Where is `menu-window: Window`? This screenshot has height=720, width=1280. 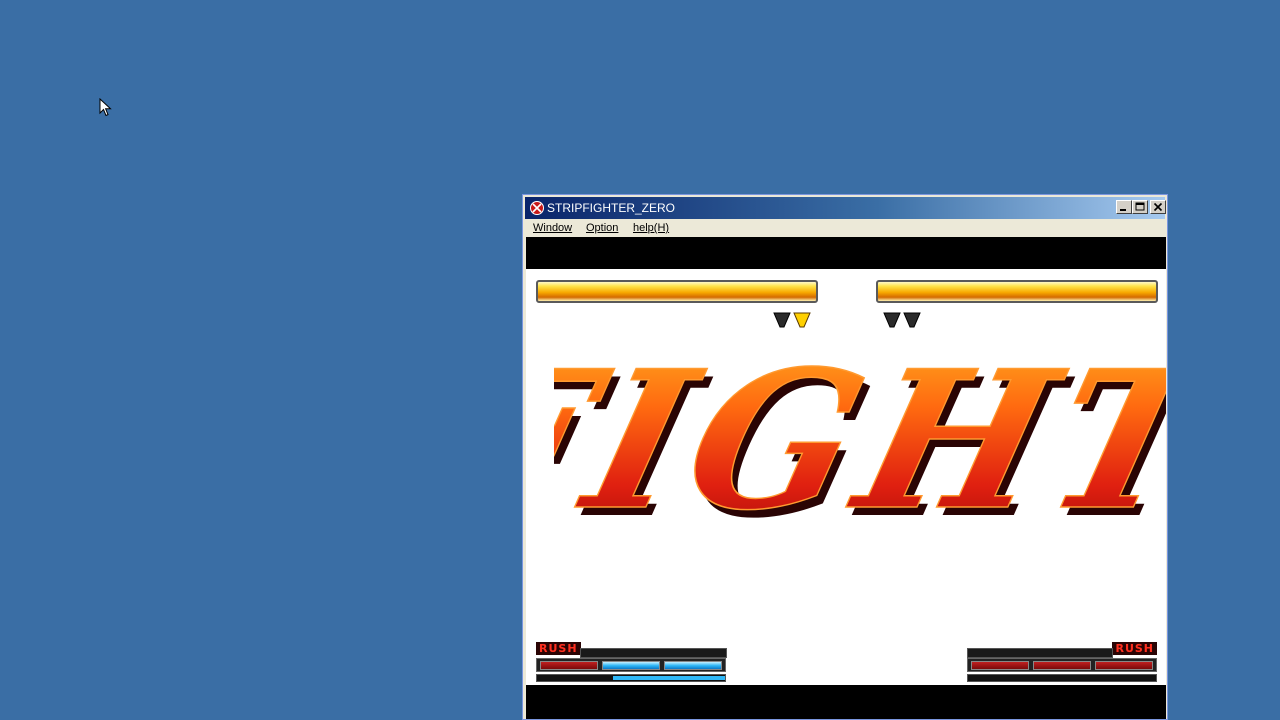 menu-window: Window is located at coordinates (552, 228).